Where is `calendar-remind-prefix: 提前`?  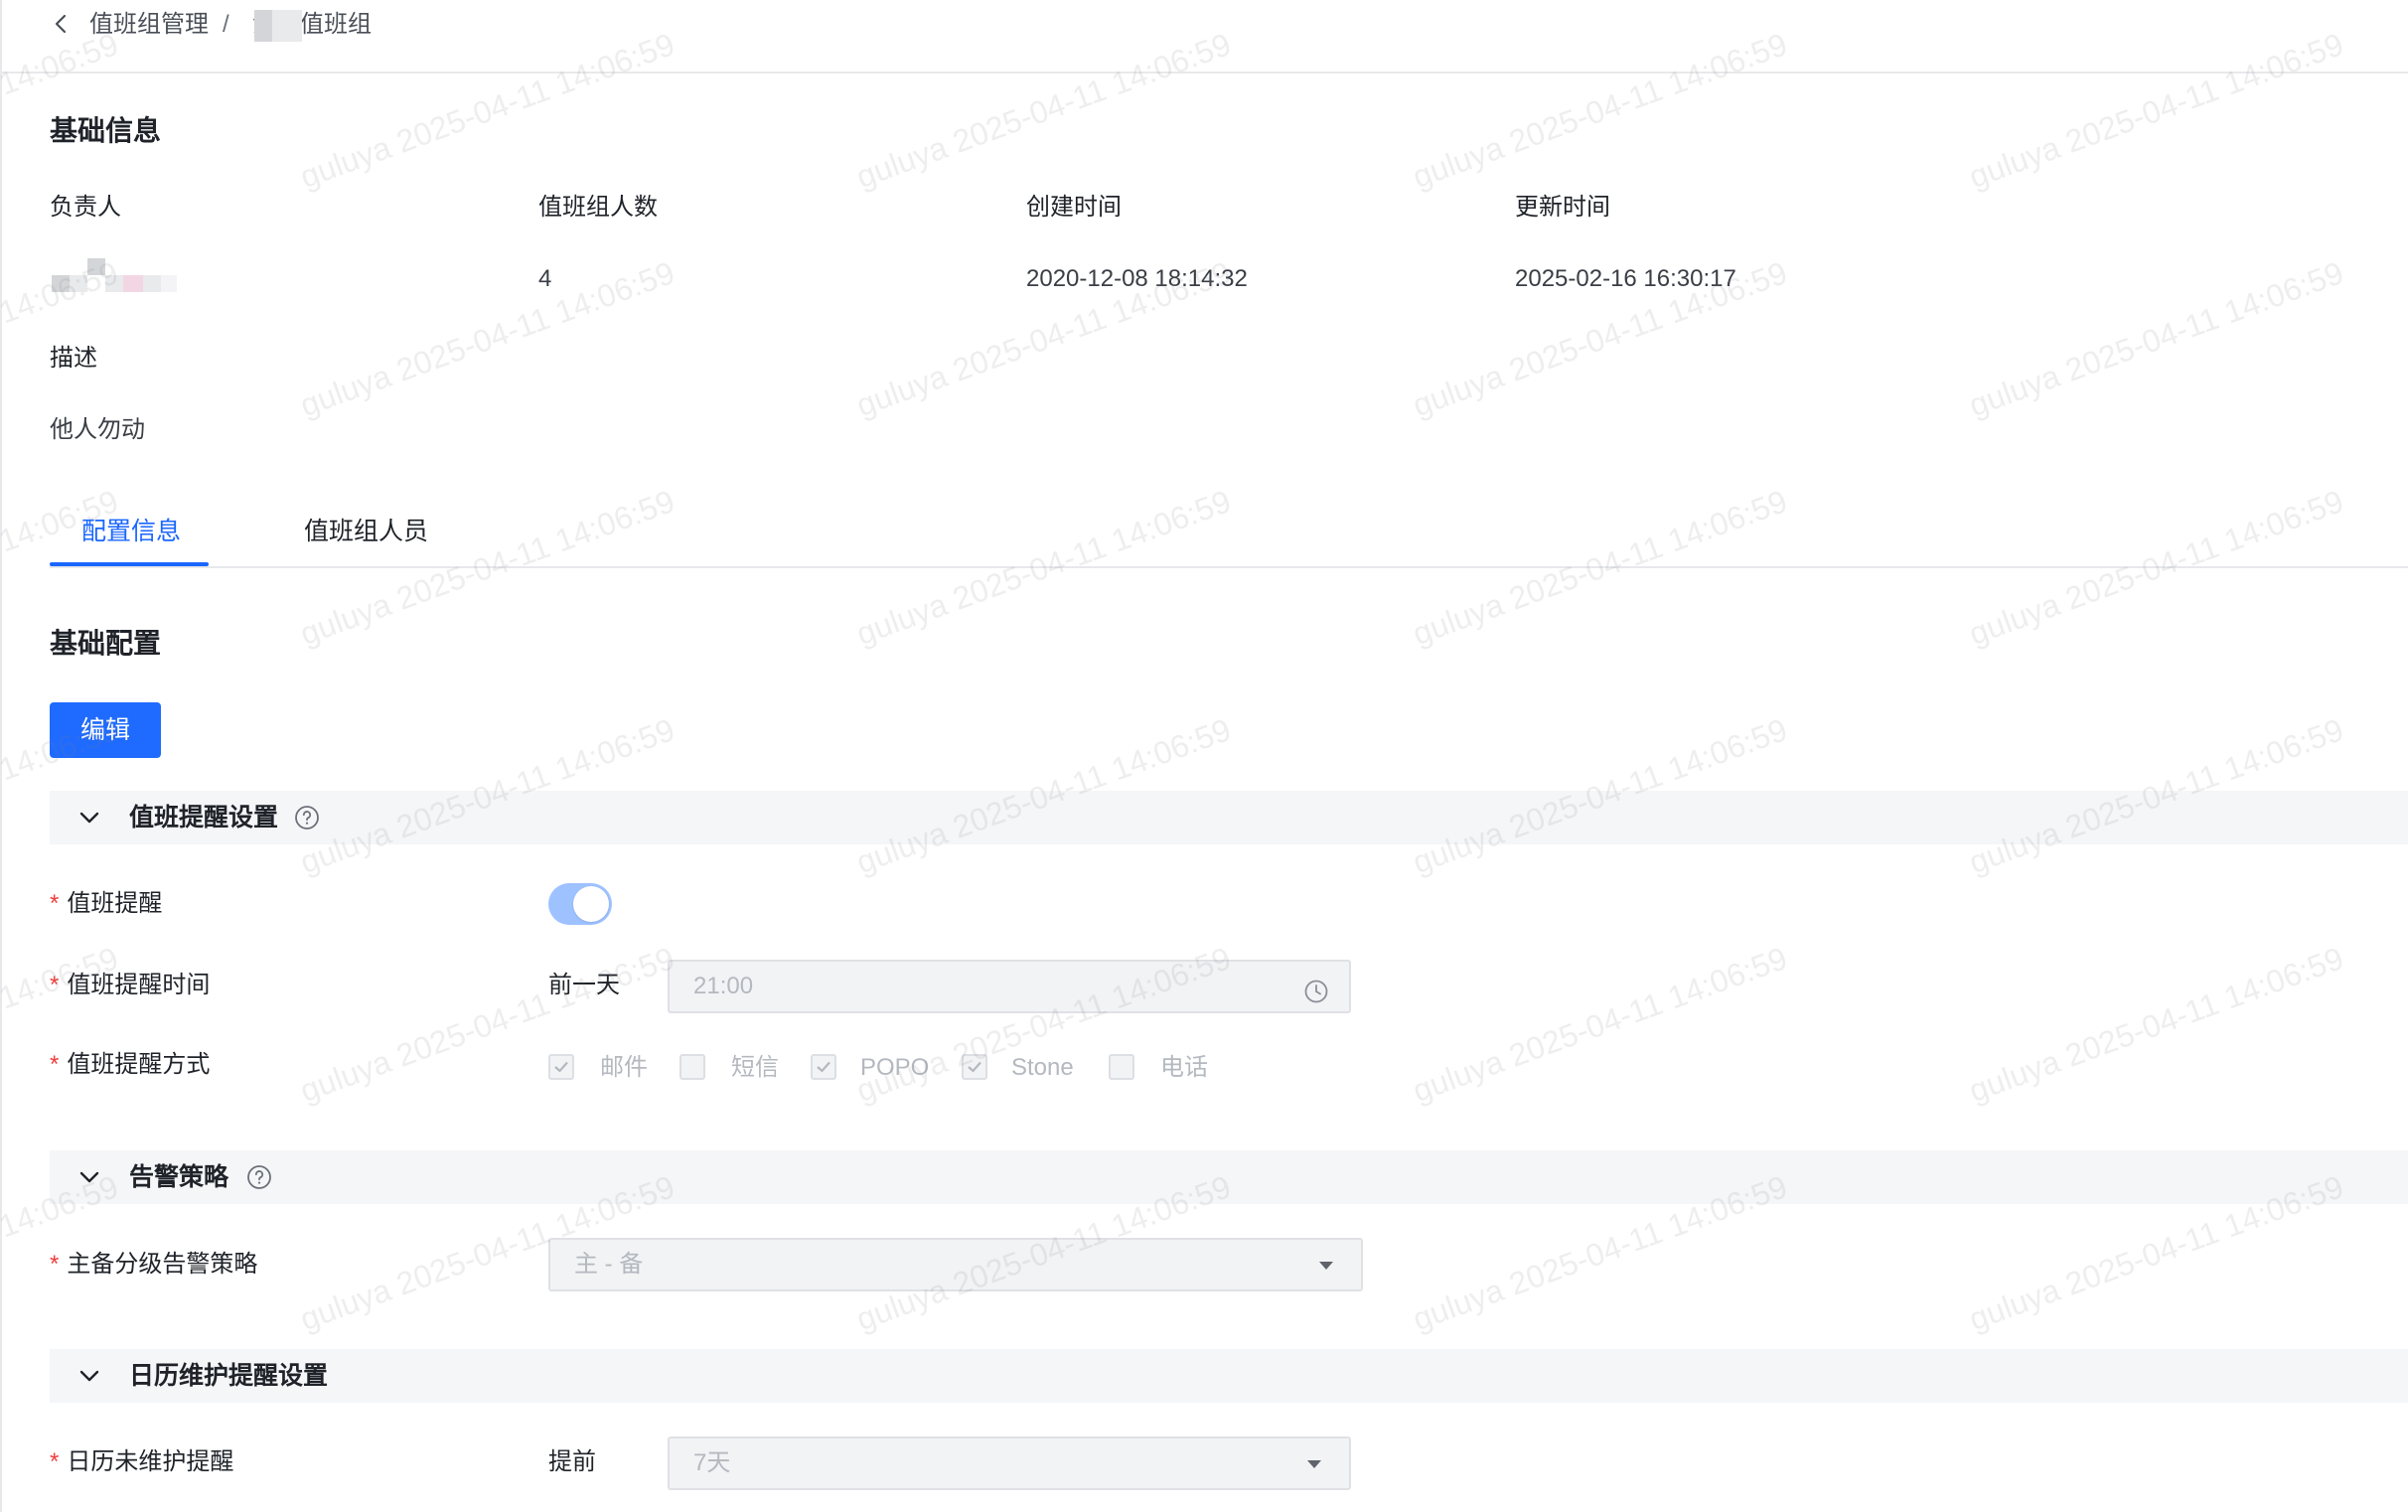
calendar-remind-prefix: 提前 is located at coordinates (572, 1461).